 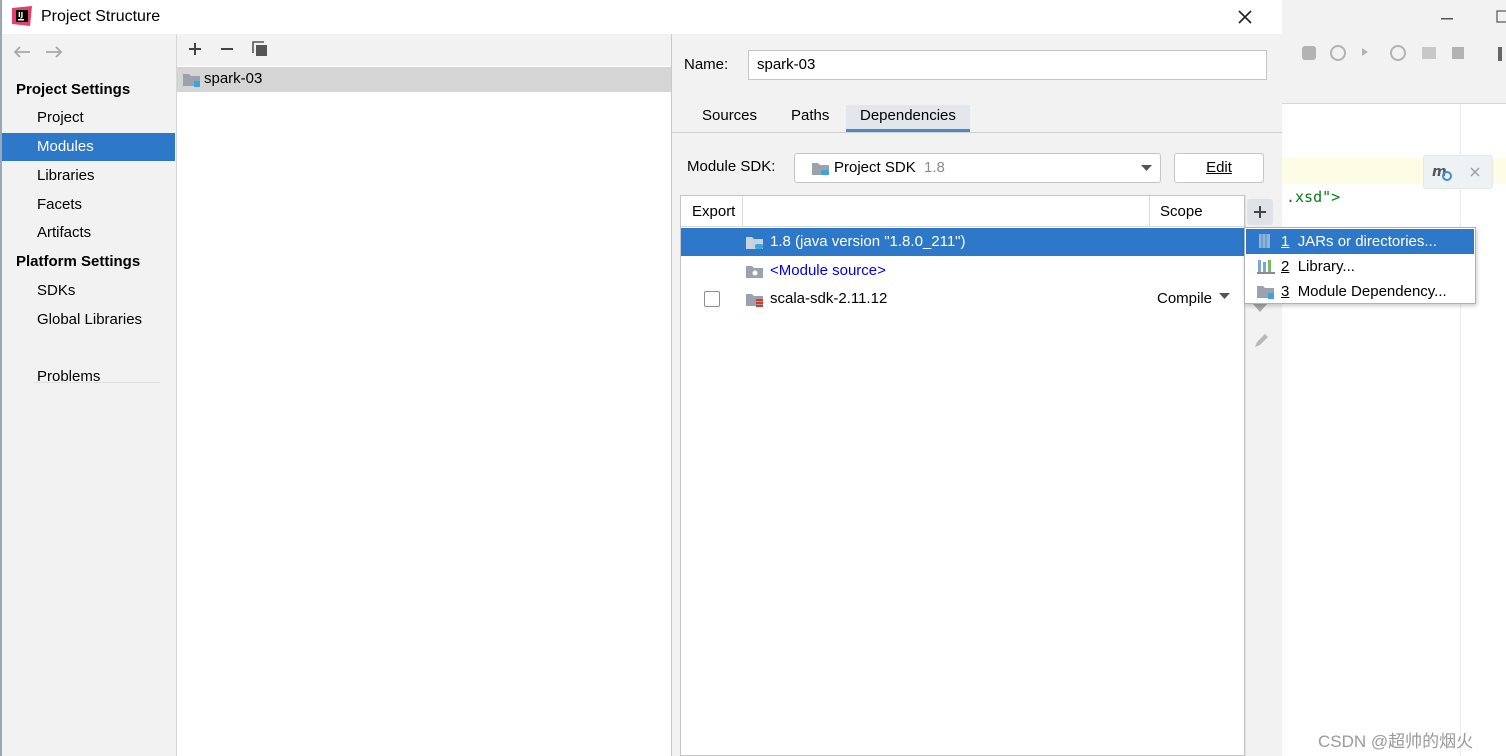 I want to click on run-toolbar-icons, so click(x=1402, y=54).